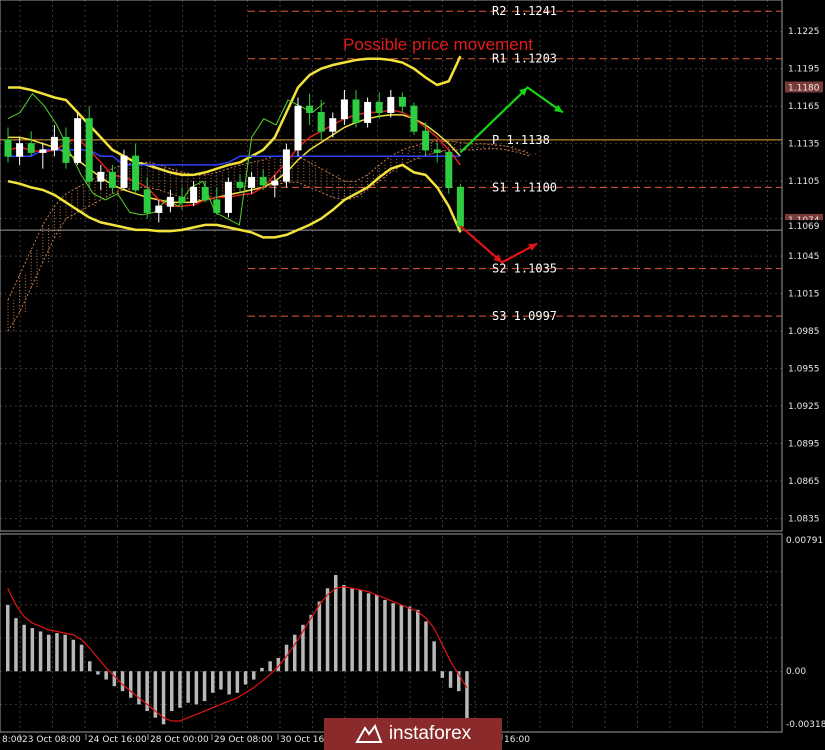  I want to click on price-tick-label: 1.1045, so click(804, 257).